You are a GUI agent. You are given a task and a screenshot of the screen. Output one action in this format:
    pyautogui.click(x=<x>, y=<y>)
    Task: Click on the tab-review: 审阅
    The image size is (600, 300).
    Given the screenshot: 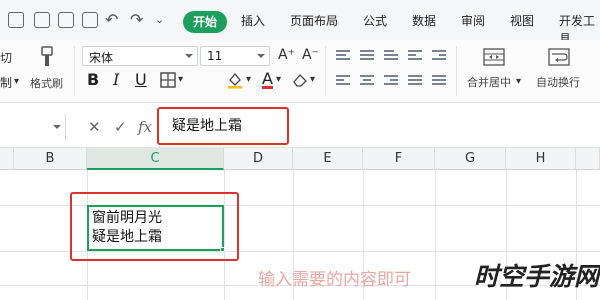 What is the action you would take?
    pyautogui.click(x=473, y=21)
    